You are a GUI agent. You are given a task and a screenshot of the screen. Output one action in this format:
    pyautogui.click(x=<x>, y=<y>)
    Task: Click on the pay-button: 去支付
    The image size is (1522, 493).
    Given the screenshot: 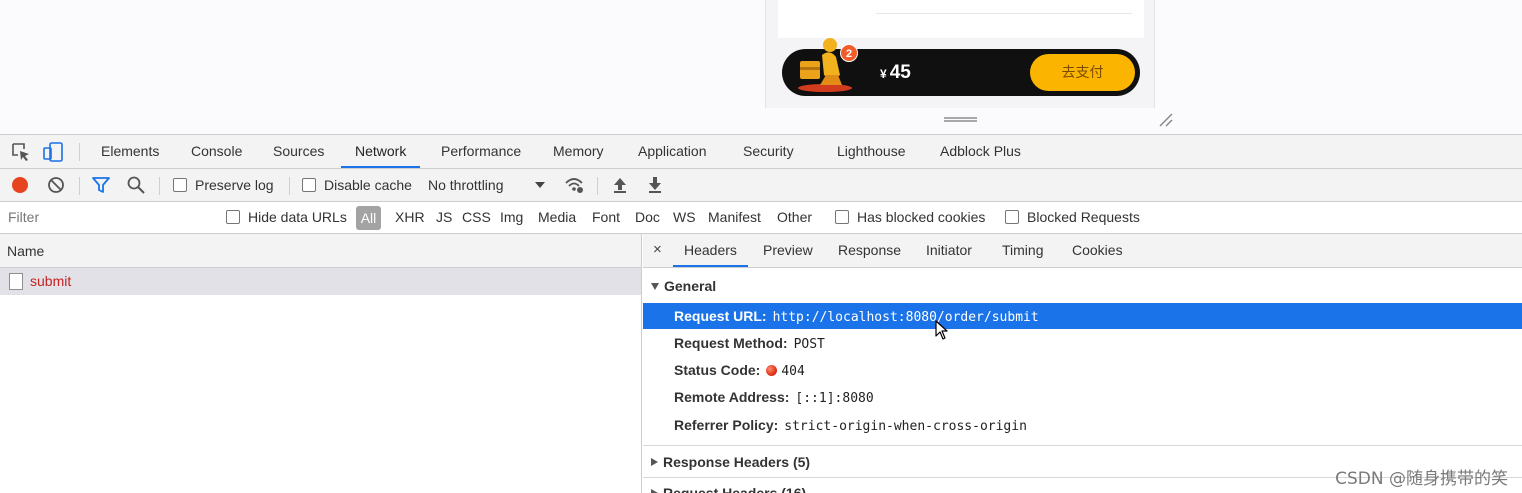 What is the action you would take?
    pyautogui.click(x=1082, y=72)
    